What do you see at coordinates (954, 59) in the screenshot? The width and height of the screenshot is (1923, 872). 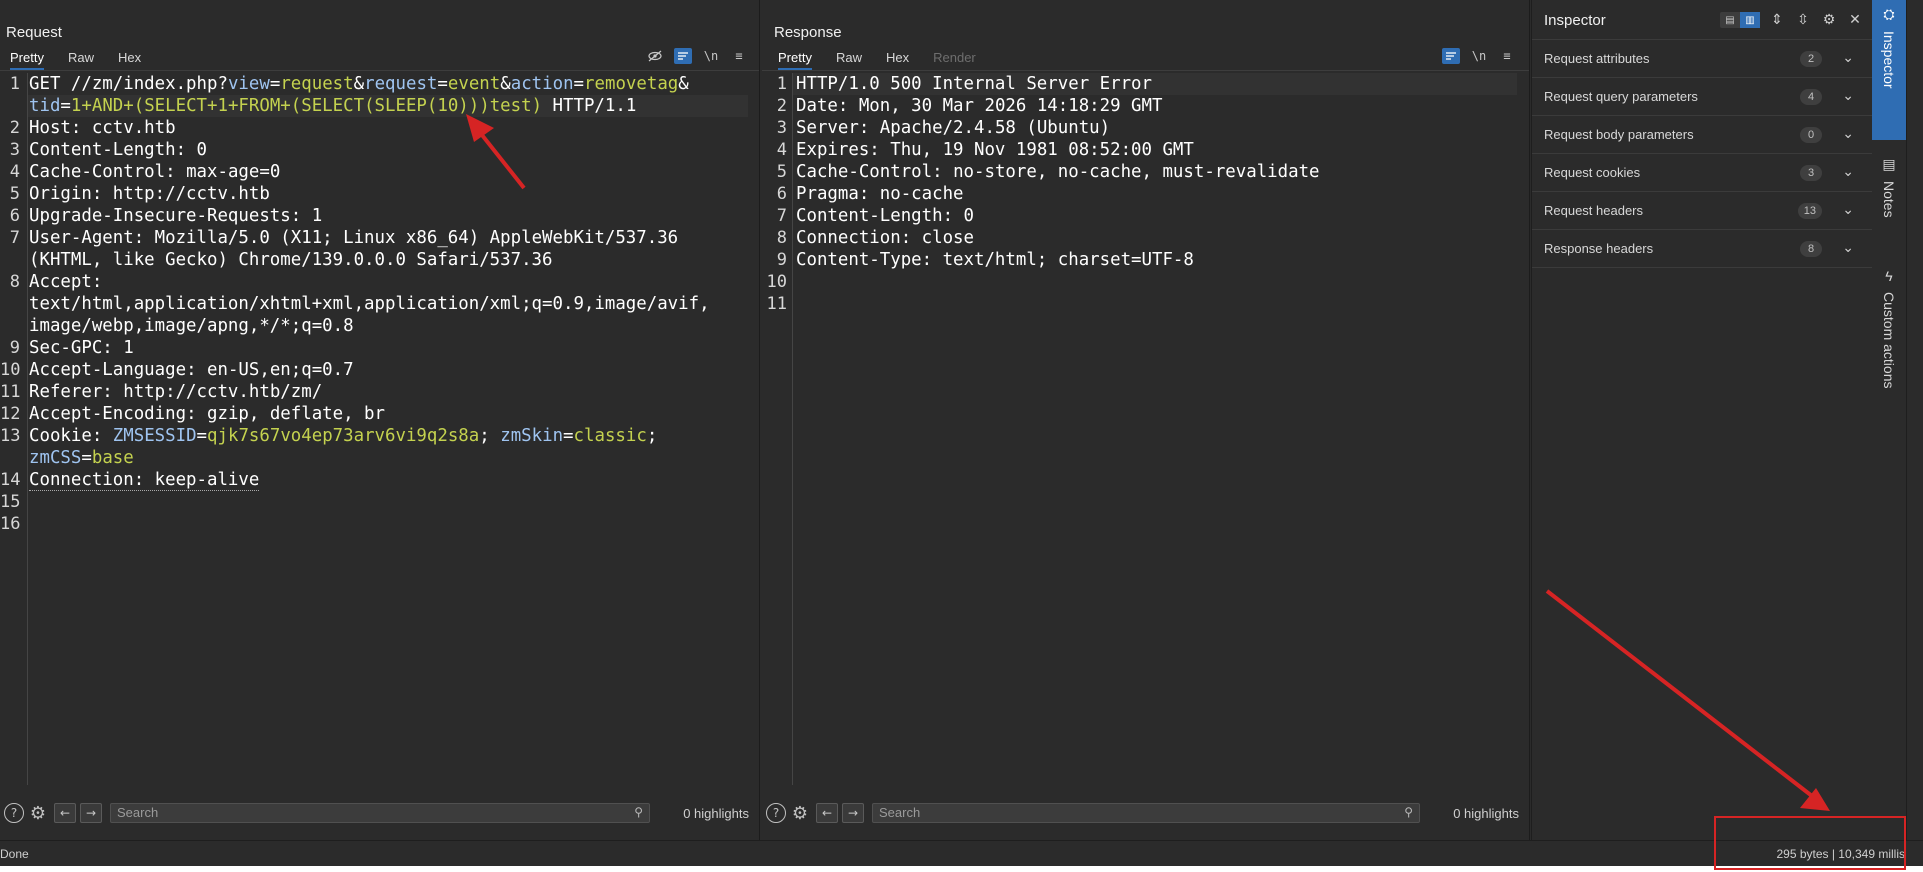 I see `response-tab-render: Render` at bounding box center [954, 59].